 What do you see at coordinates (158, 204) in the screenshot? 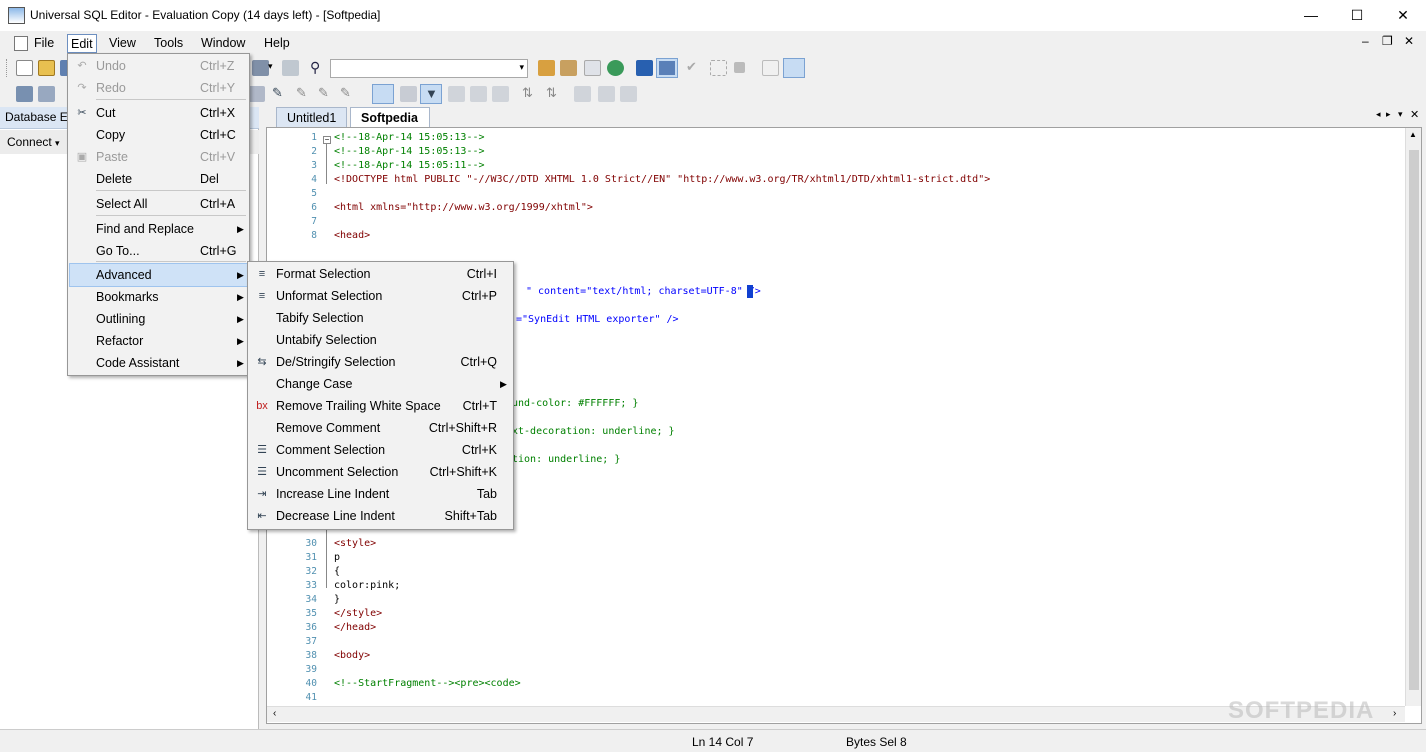
I see `menu-item-select-all: Select All Ctrl+A` at bounding box center [158, 204].